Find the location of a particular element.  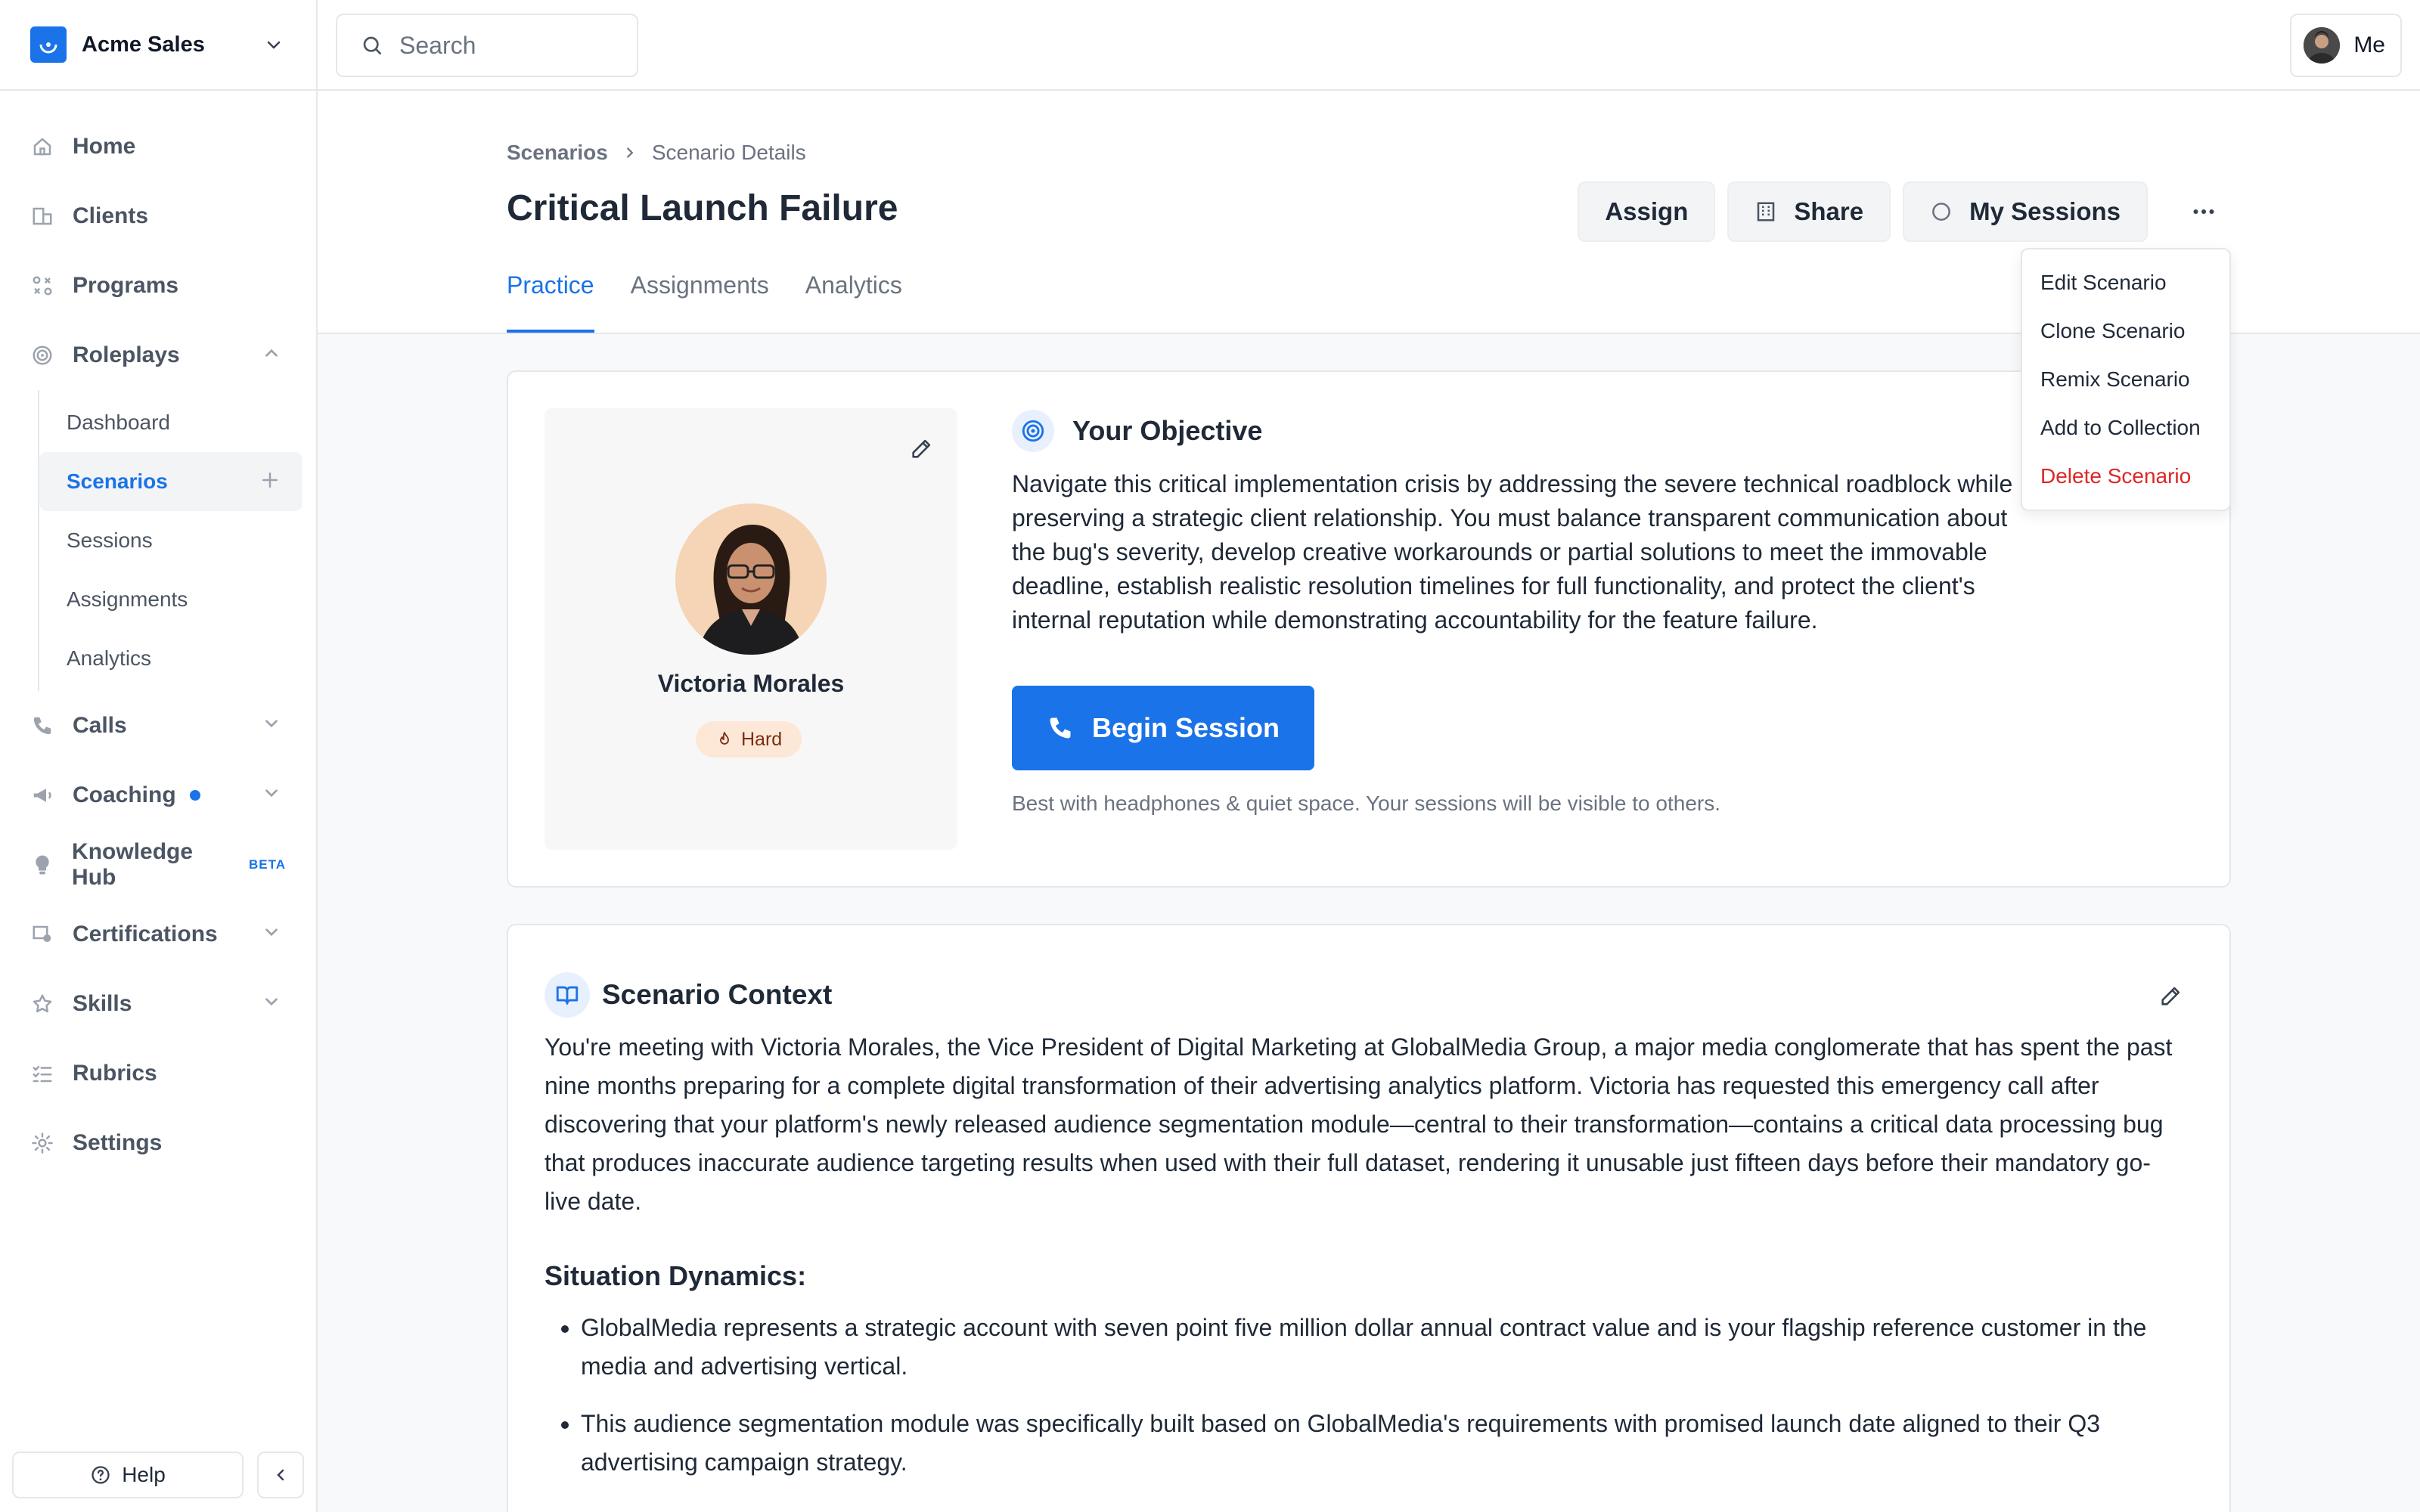

nav-item-knowledge-hub: Knowledge Hub BETA is located at coordinates (158, 865).